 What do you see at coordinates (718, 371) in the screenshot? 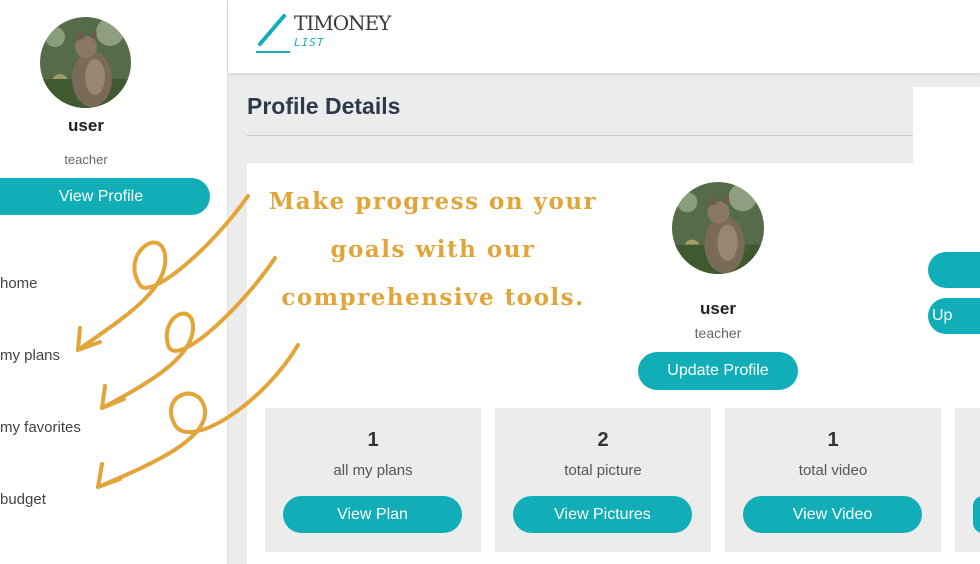
I see `update-profile-button: Update Profile` at bounding box center [718, 371].